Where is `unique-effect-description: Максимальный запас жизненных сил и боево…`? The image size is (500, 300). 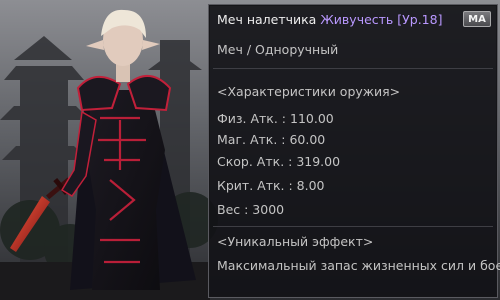
unique-effect-description: Максимальный запас жизненных сил и боево… is located at coordinates (358, 265).